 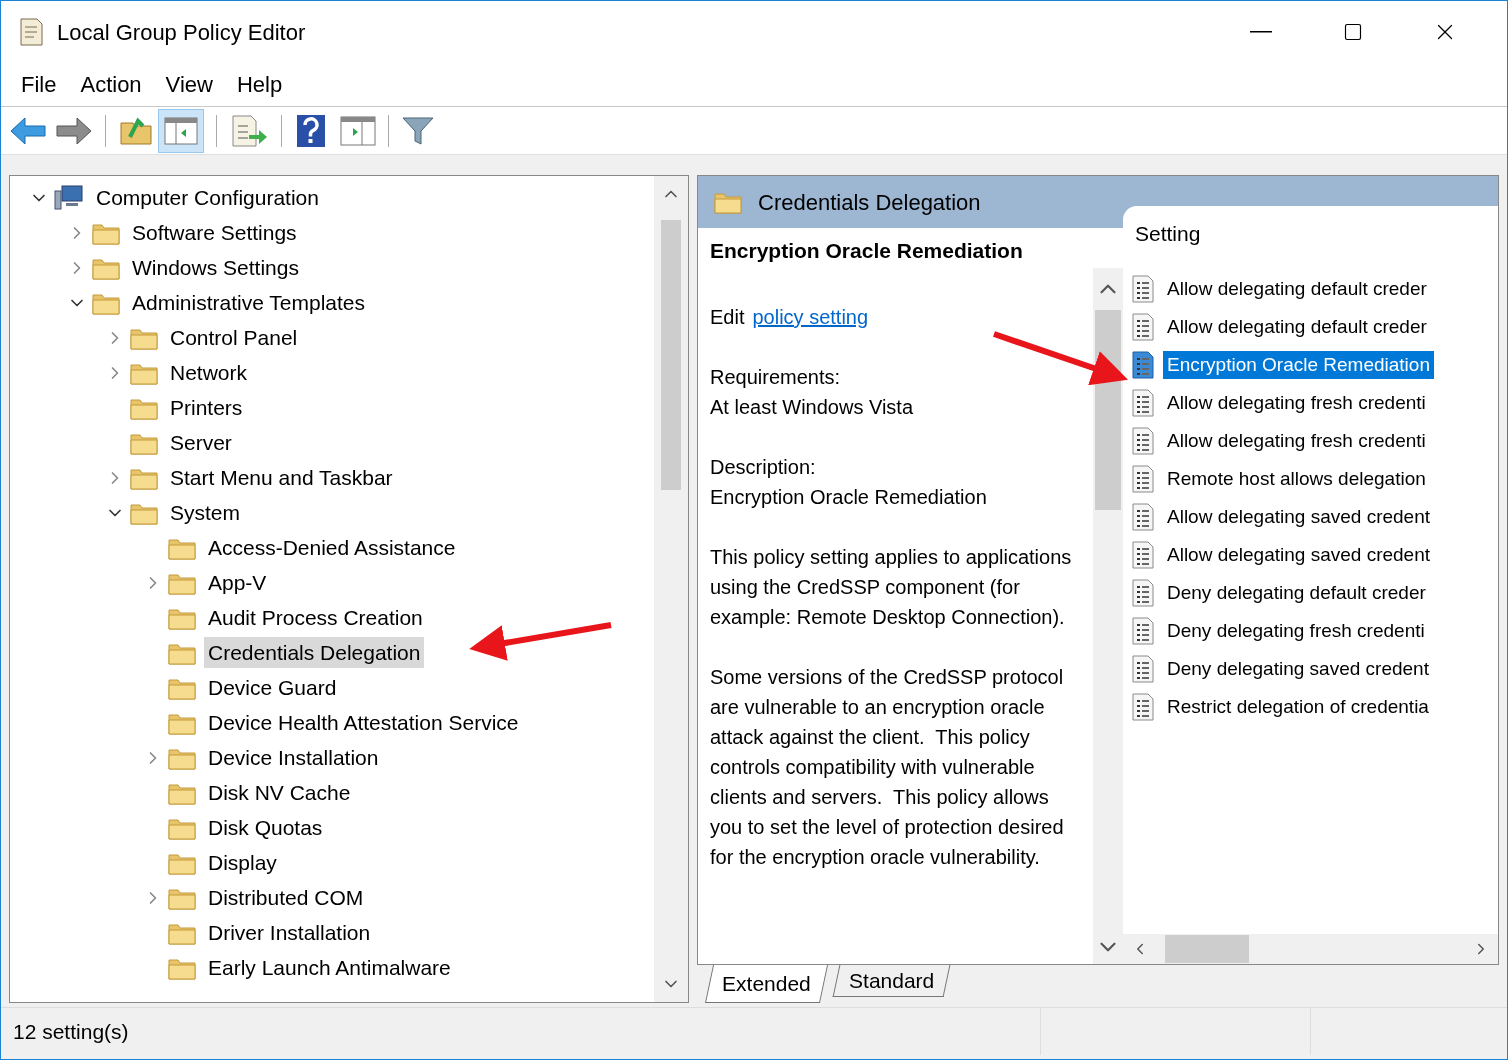 I want to click on tree-item: Audit Process Creation, so click(x=315, y=617).